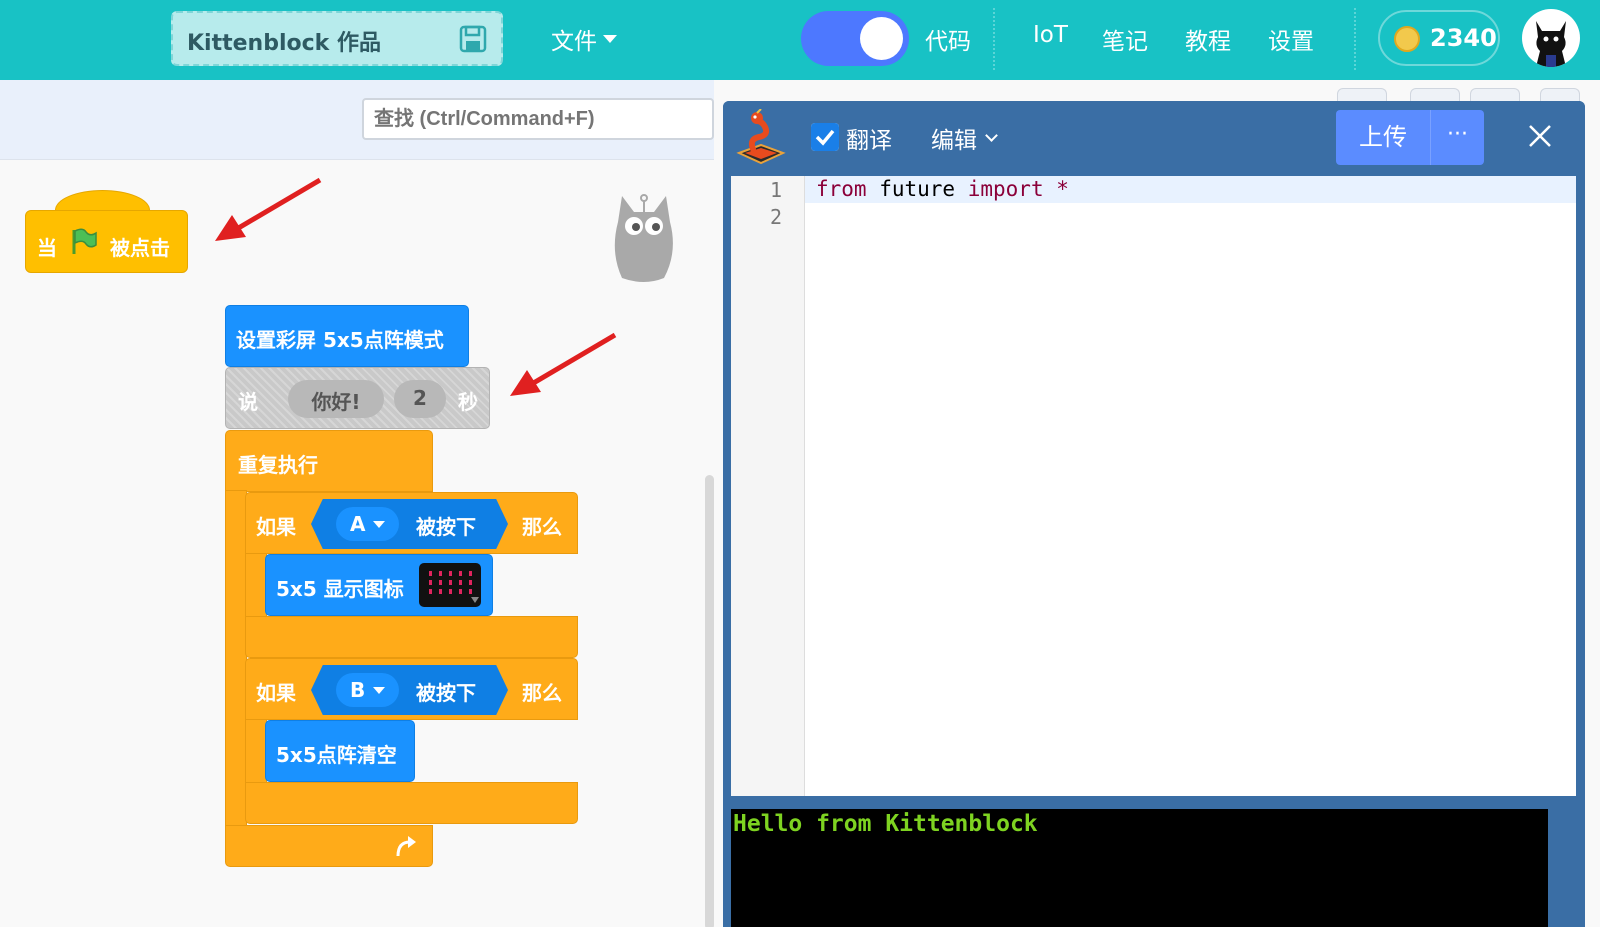 The image size is (1600, 927). Describe the element at coordinates (256, 751) in the screenshot. I see `if-b-arm` at that location.